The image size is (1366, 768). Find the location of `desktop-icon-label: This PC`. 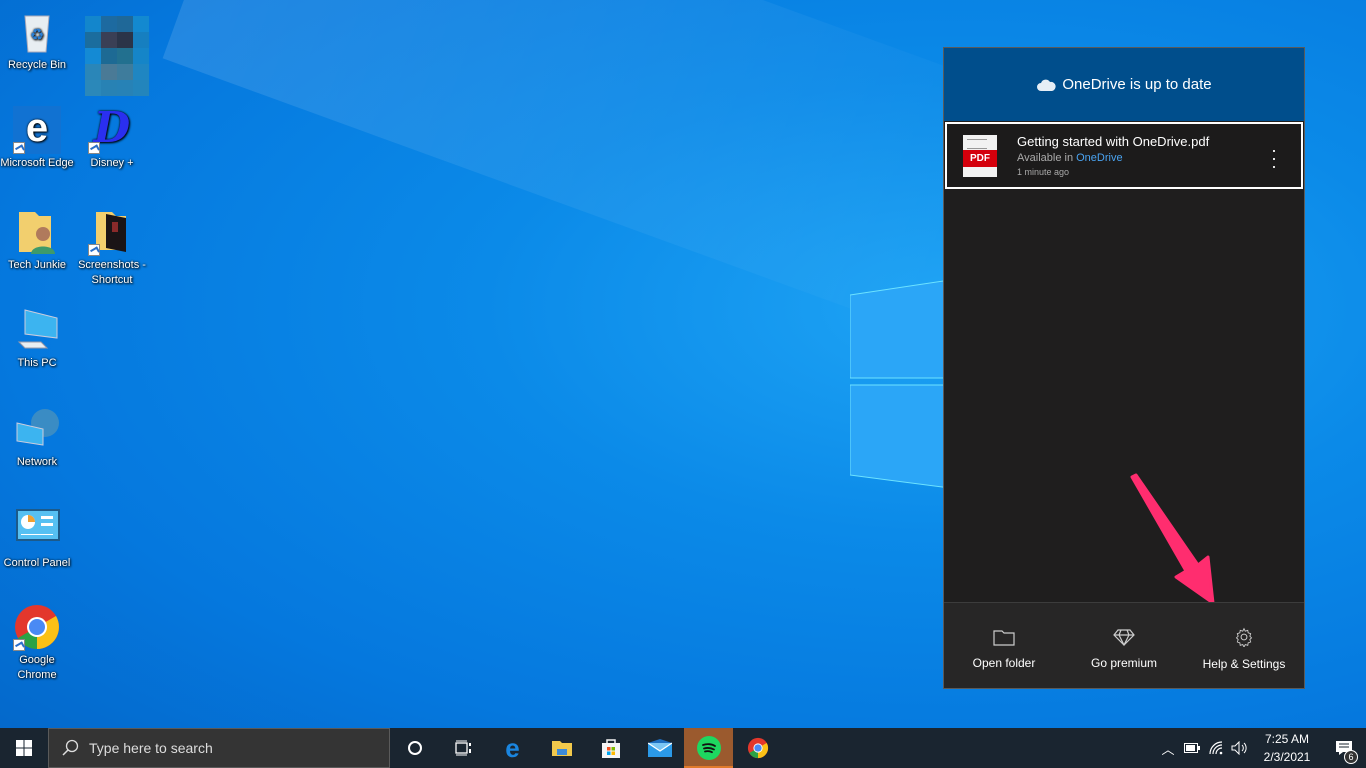

desktop-icon-label: This PC is located at coordinates (37, 363).